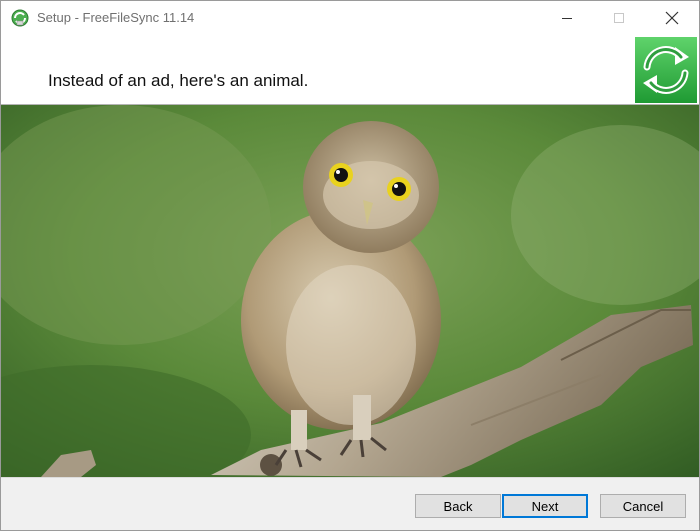 The height and width of the screenshot is (531, 700). Describe the element at coordinates (666, 70) in the screenshot. I see `freefilesync-logo-icon` at that location.